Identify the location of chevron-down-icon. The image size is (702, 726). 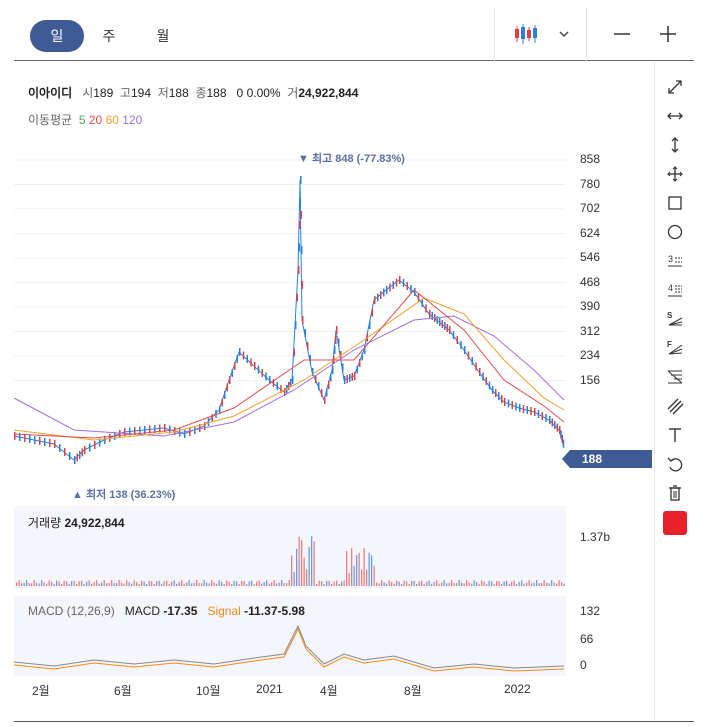
(564, 34).